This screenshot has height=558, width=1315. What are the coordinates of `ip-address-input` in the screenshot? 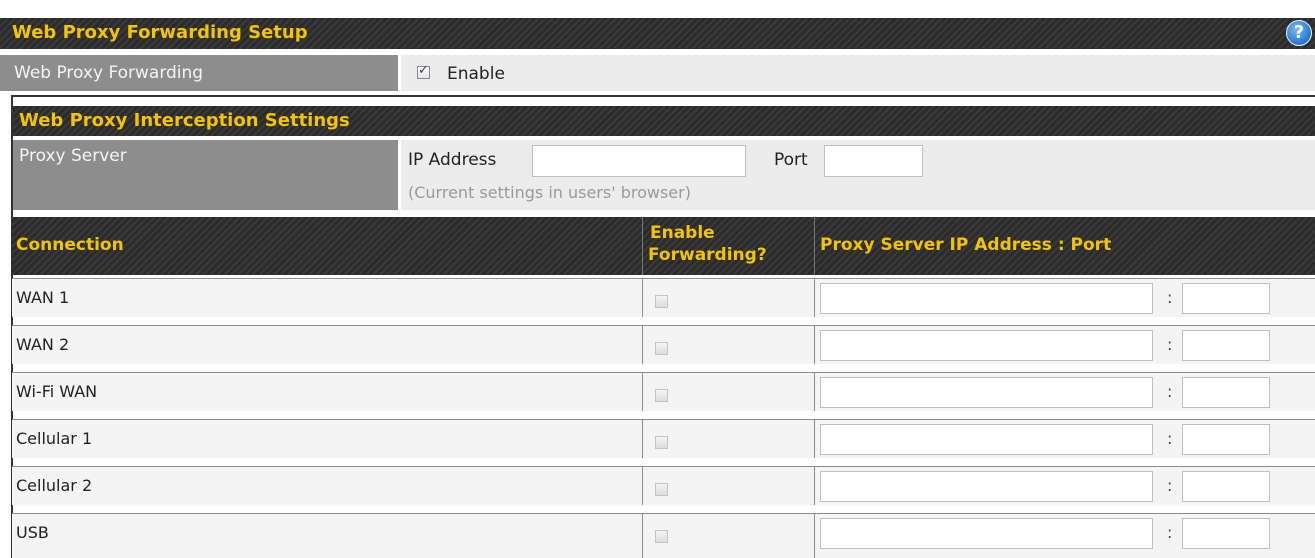 It's located at (639, 161).